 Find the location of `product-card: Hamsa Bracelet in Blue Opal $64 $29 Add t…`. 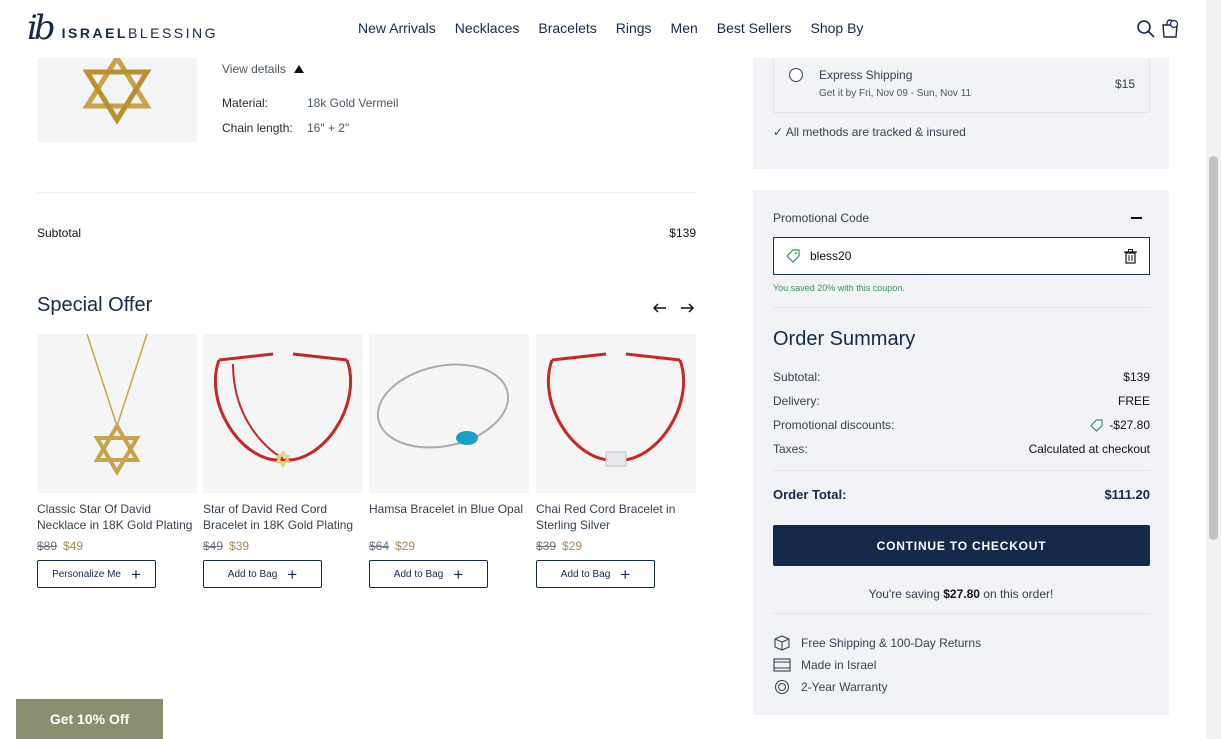

product-card: Hamsa Bracelet in Blue Opal $64 $29 Add t… is located at coordinates (449, 461).